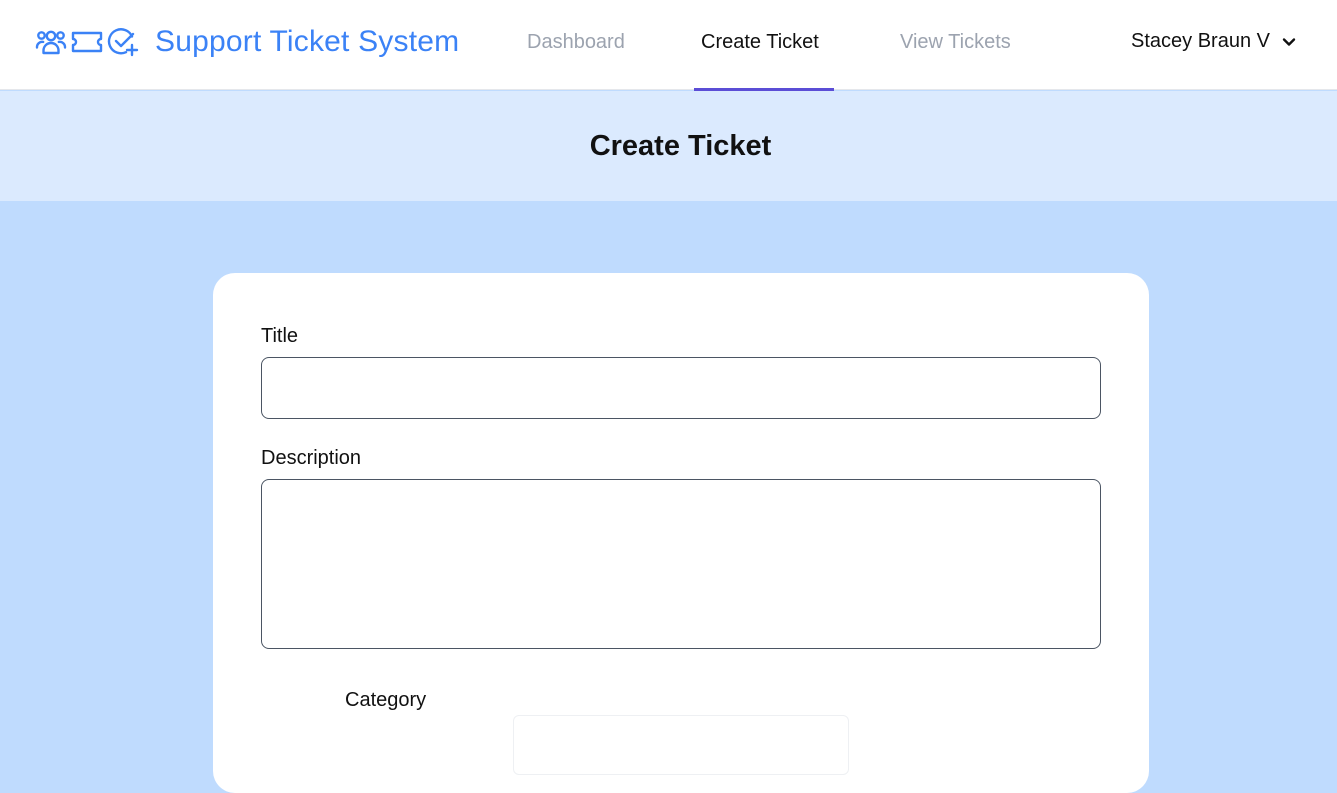 The width and height of the screenshot is (1337, 793). Describe the element at coordinates (760, 42) in the screenshot. I see `nav-create-ticket: Create Ticket` at that location.